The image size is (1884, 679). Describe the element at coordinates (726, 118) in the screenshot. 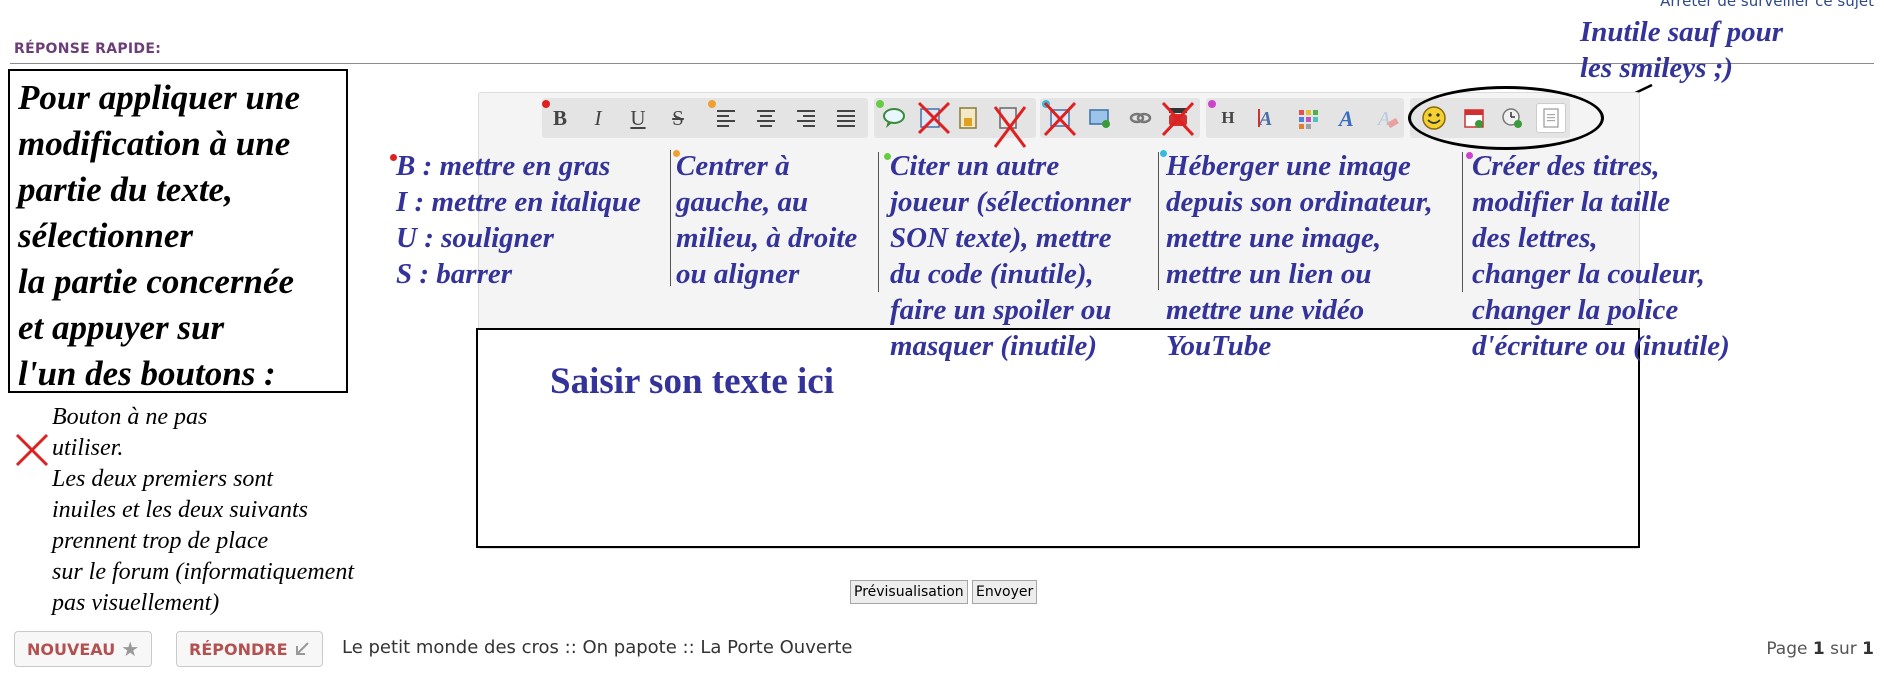

I see `align-left-button` at that location.